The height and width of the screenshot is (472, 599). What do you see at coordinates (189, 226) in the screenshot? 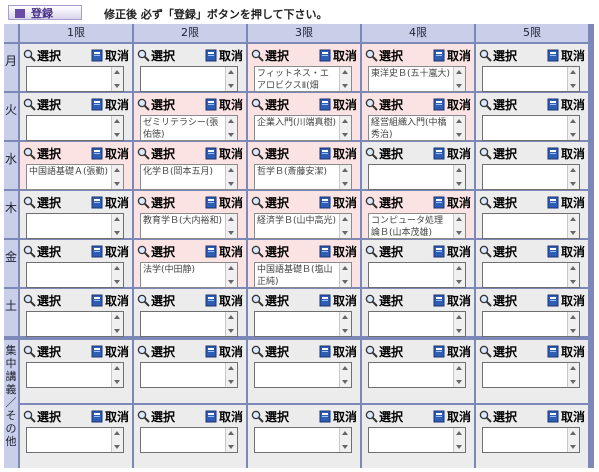
I see `course-listbox: 教育学Ｂ(大内裕和)` at bounding box center [189, 226].